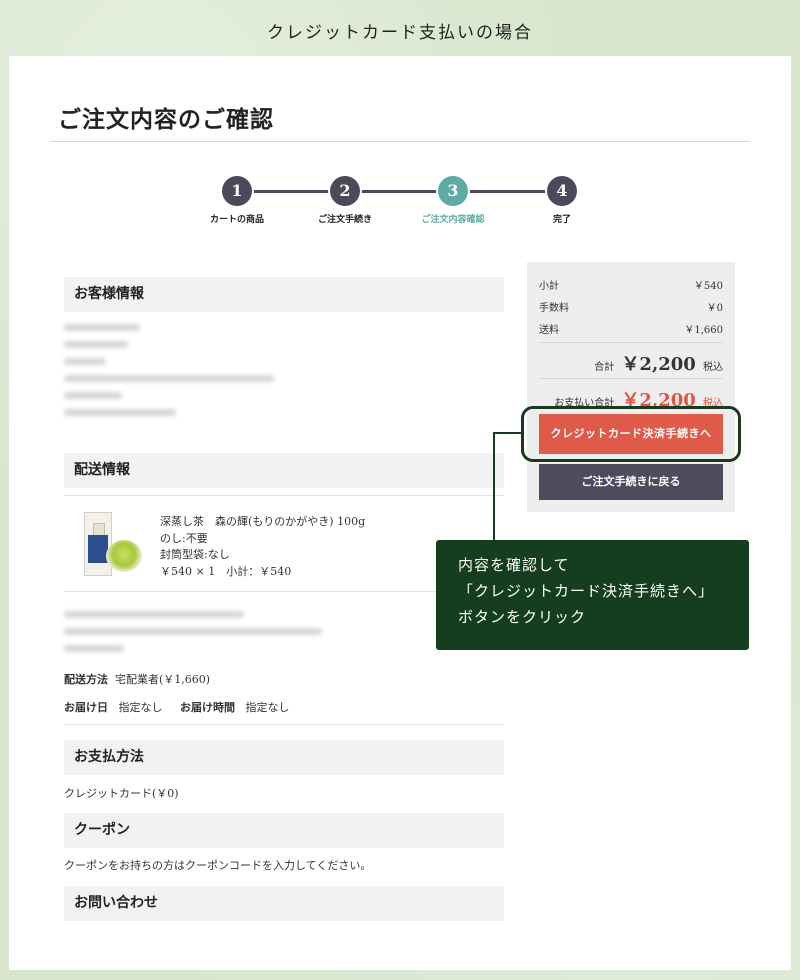 The height and width of the screenshot is (980, 800). I want to click on summary-shipping: 送料 ￥1,660, so click(631, 328).